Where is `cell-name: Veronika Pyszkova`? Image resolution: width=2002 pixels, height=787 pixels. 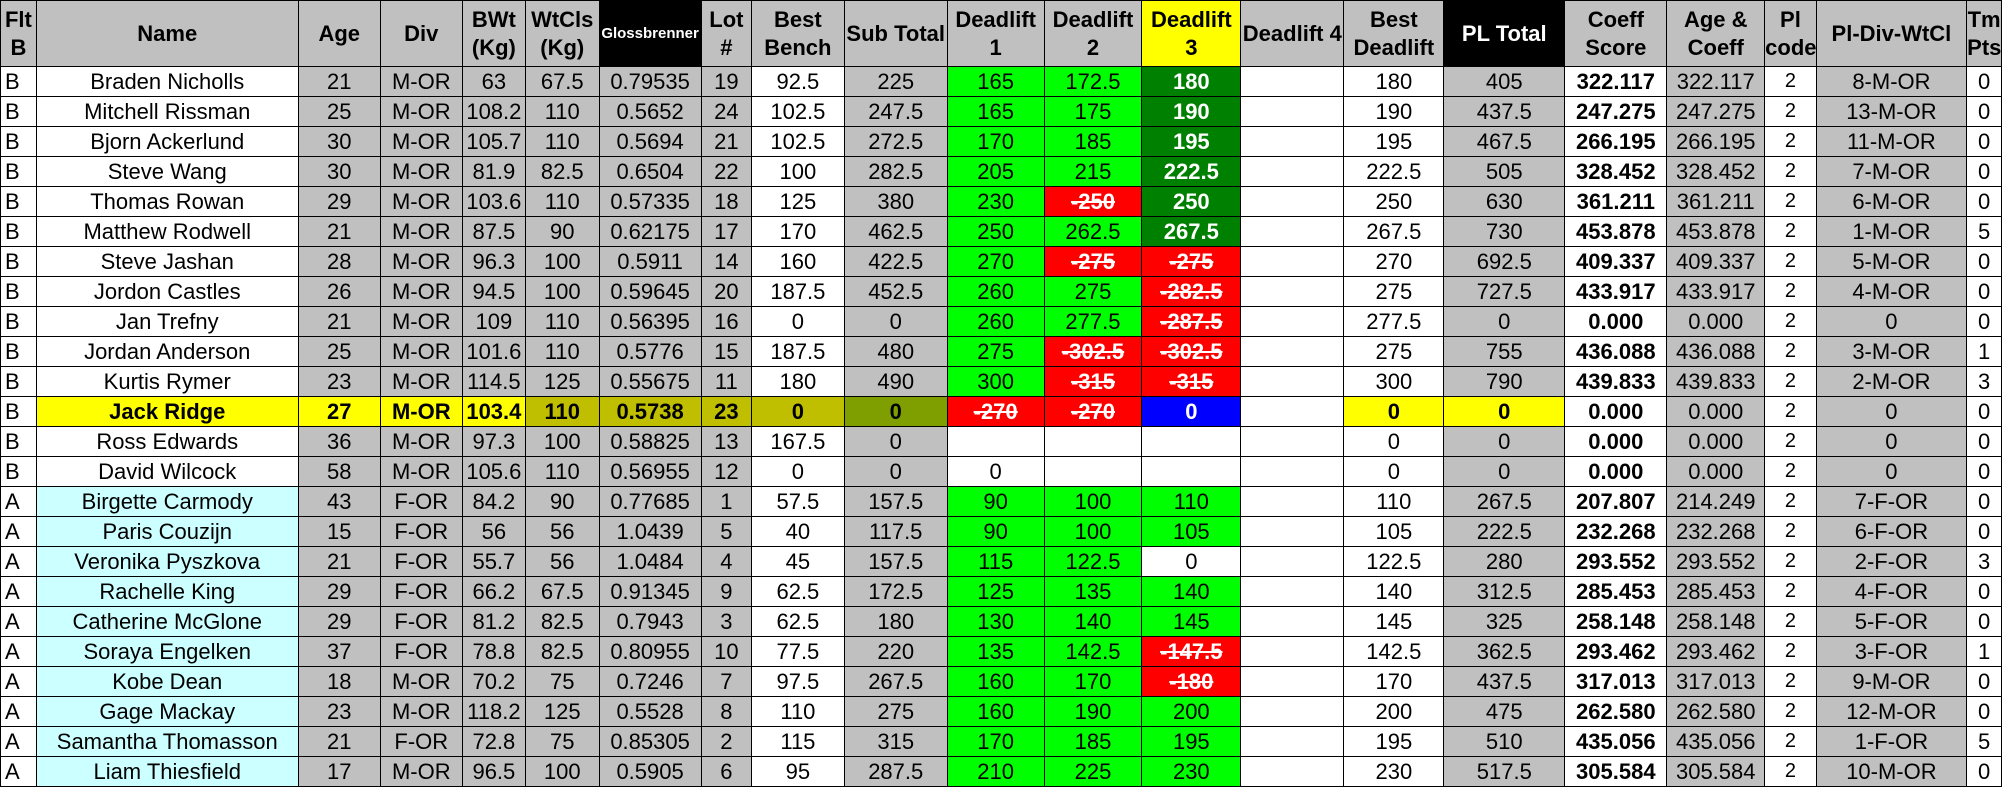
cell-name: Veronika Pyszkova is located at coordinates (167, 561).